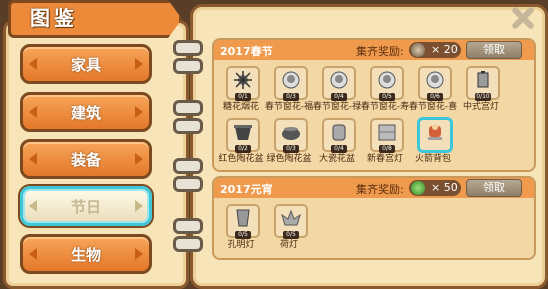 The height and width of the screenshot is (289, 548). What do you see at coordinates (339, 80) in the screenshot?
I see `paper-cut-lu-icon` at bounding box center [339, 80].